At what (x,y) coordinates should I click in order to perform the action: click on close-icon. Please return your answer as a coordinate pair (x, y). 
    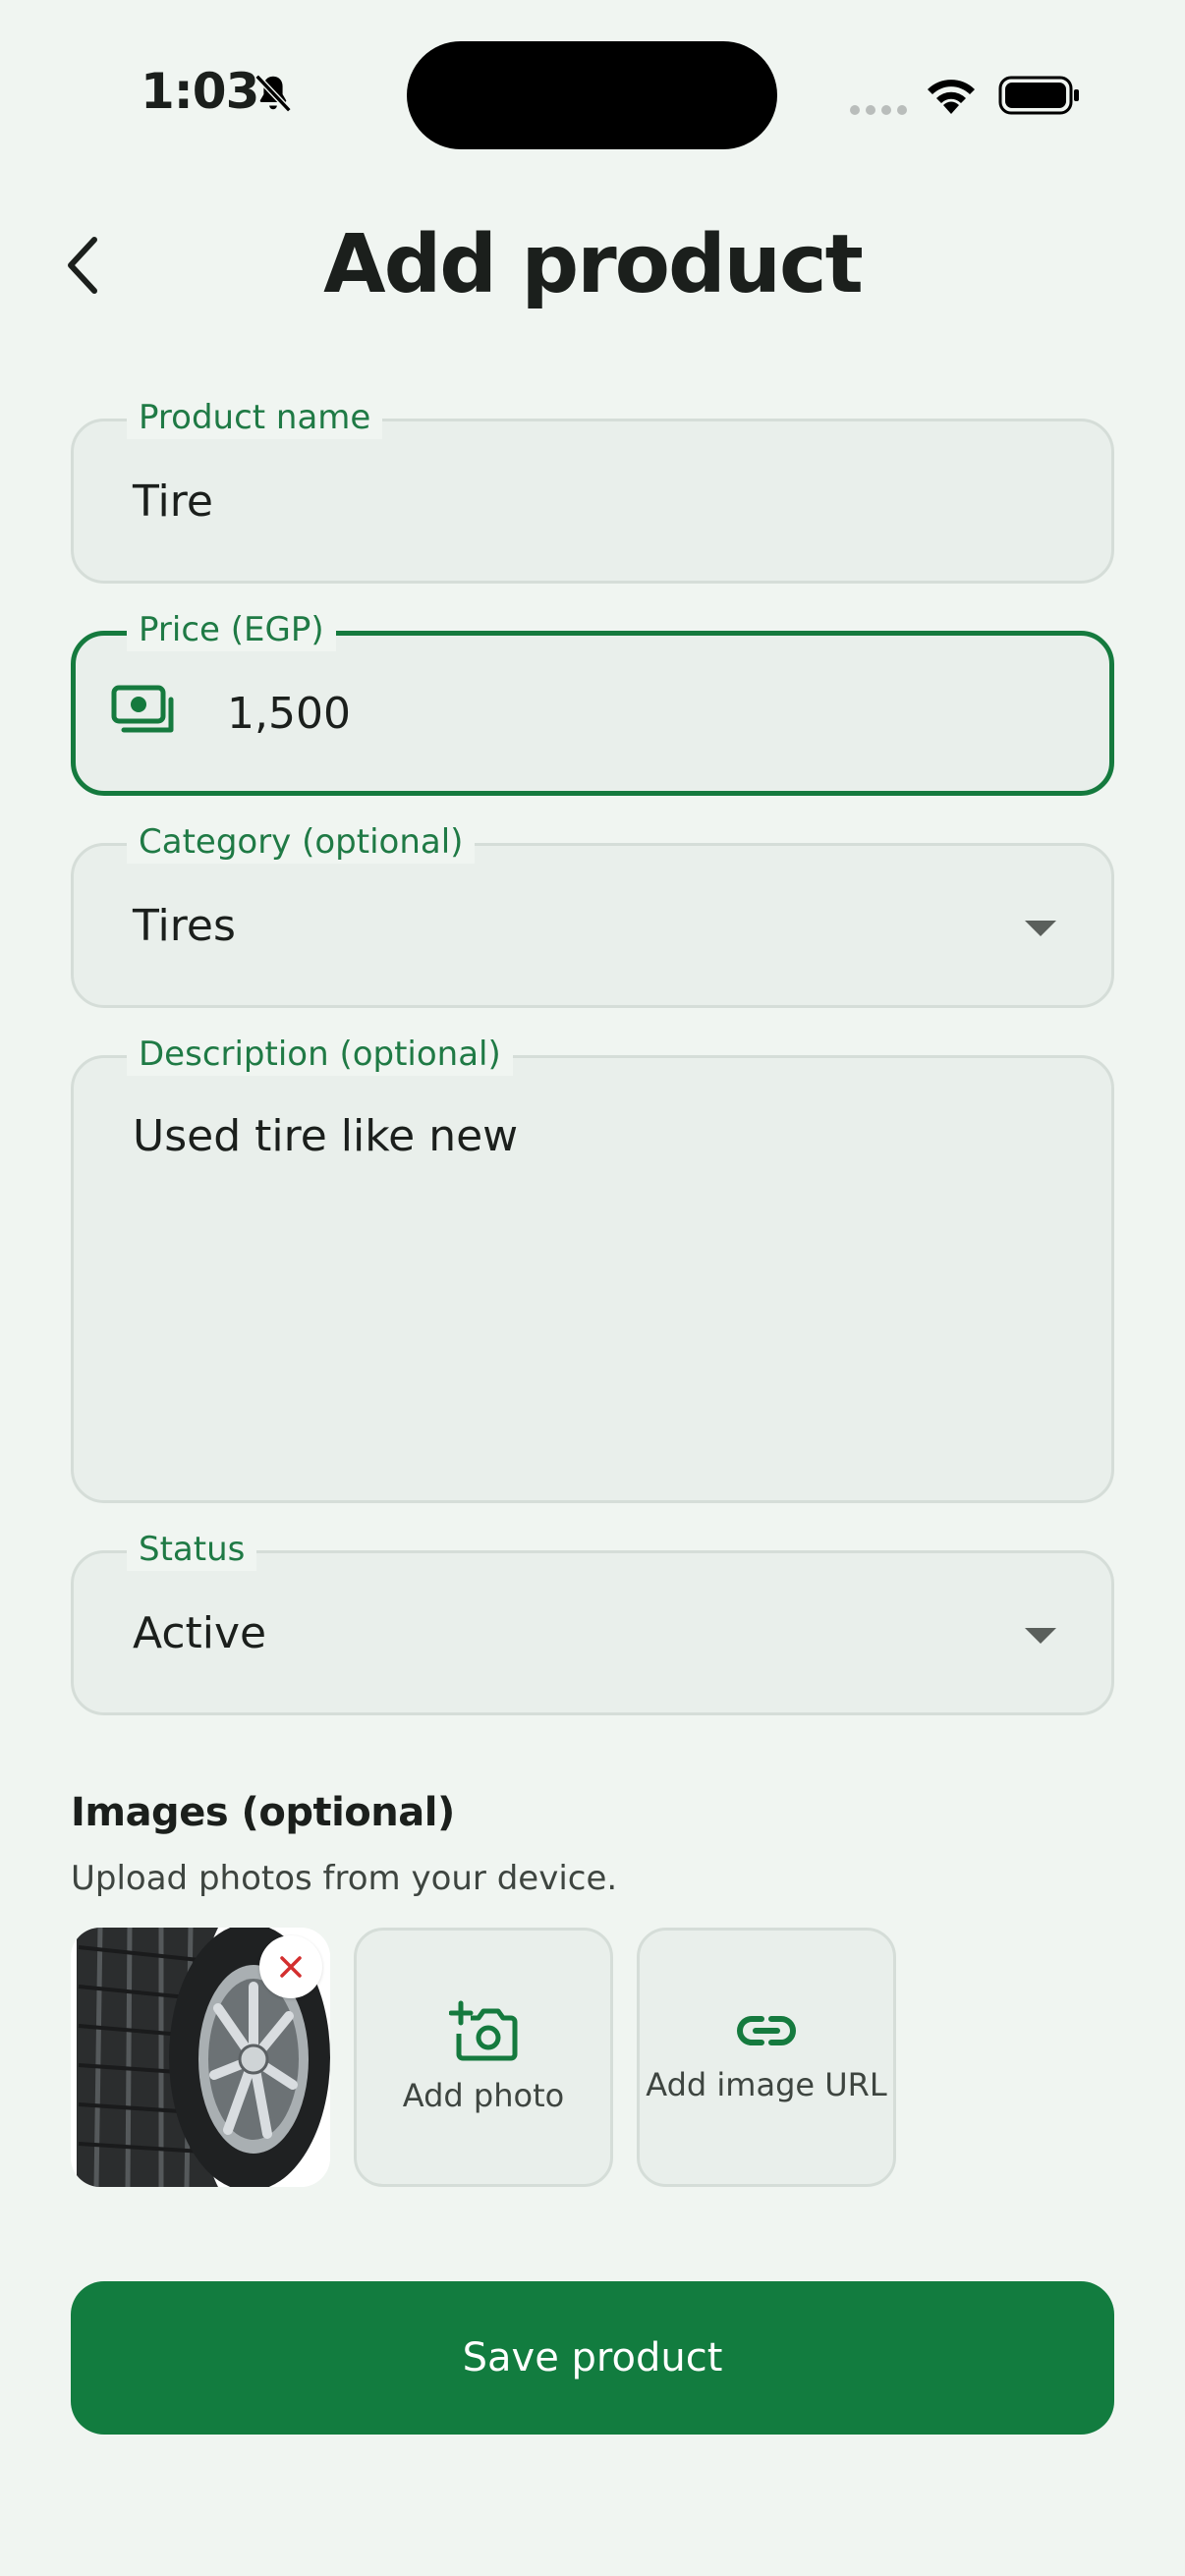
    Looking at the image, I should click on (291, 1967).